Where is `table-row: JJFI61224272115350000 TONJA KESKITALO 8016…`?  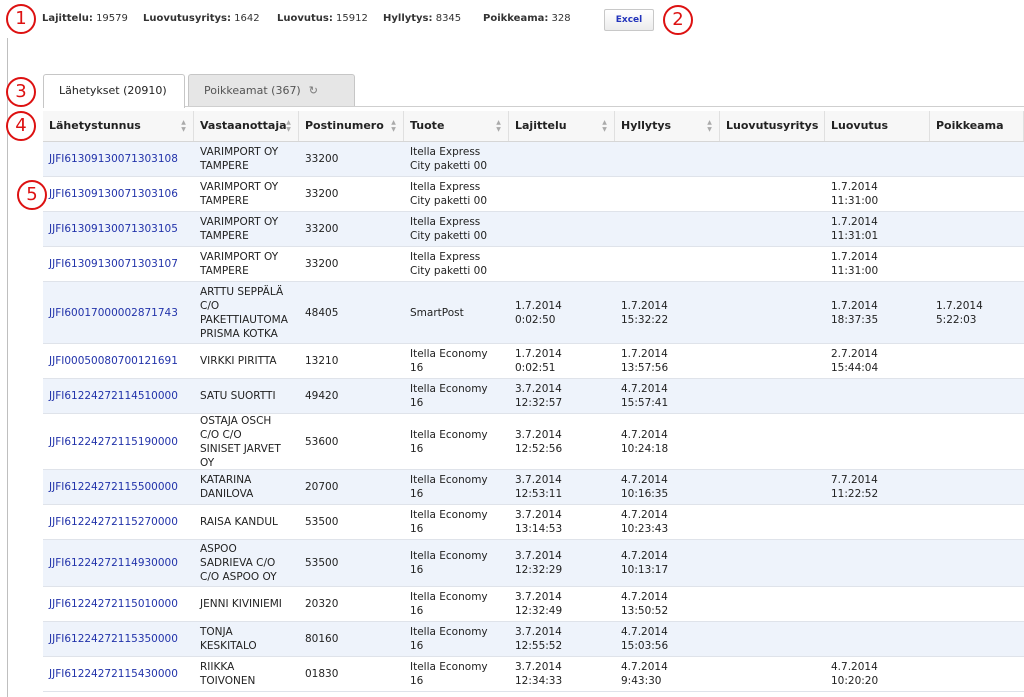
table-row: JJFI61224272115350000 TONJA KESKITALO 8016… is located at coordinates (533, 639).